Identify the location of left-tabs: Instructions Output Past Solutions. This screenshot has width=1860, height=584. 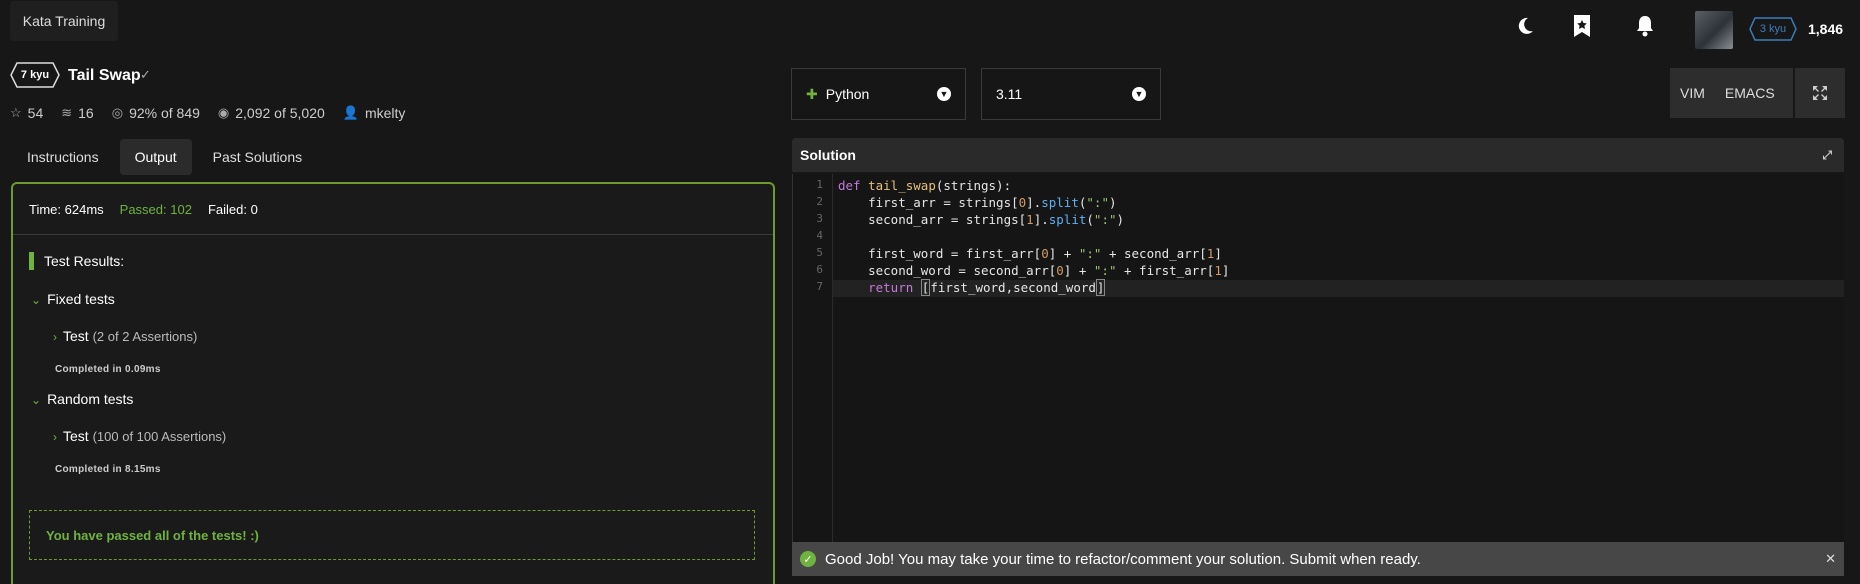
(164, 157).